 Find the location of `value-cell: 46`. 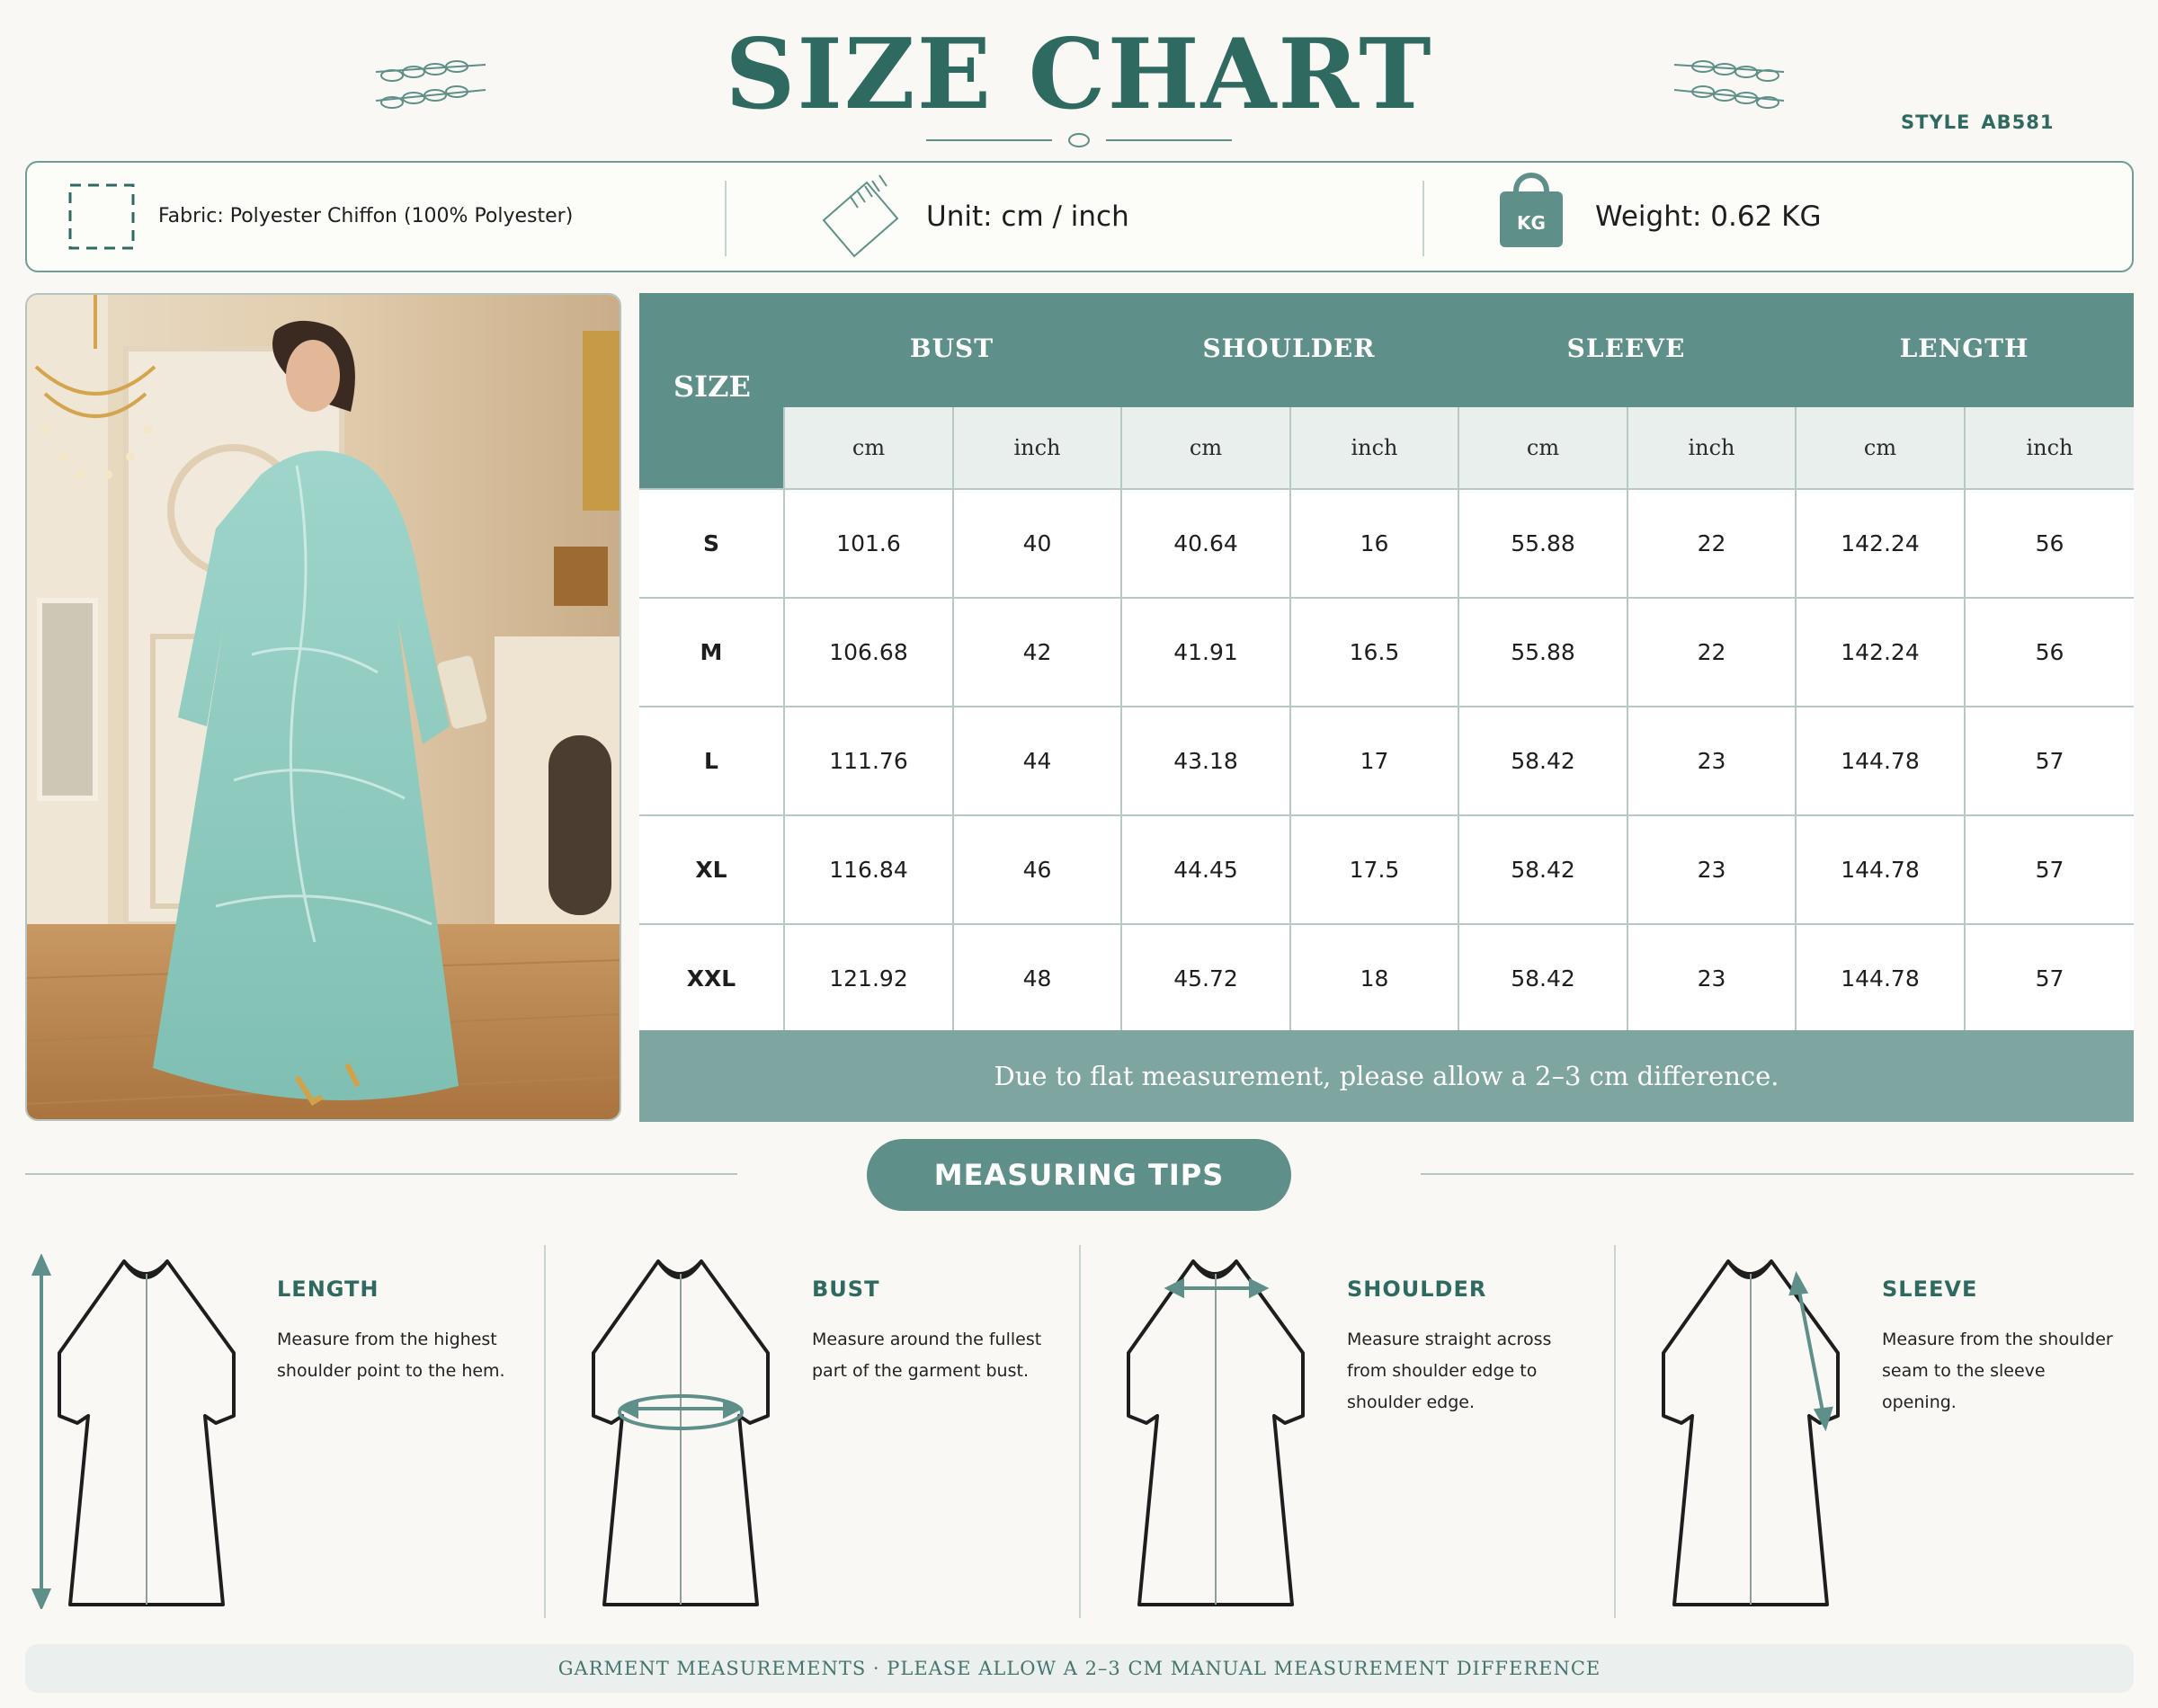

value-cell: 46 is located at coordinates (1036, 869).